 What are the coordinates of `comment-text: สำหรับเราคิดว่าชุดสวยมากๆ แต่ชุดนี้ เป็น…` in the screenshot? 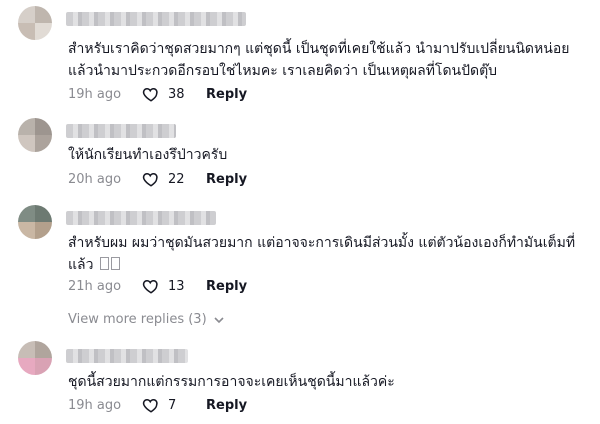 It's located at (319, 60).